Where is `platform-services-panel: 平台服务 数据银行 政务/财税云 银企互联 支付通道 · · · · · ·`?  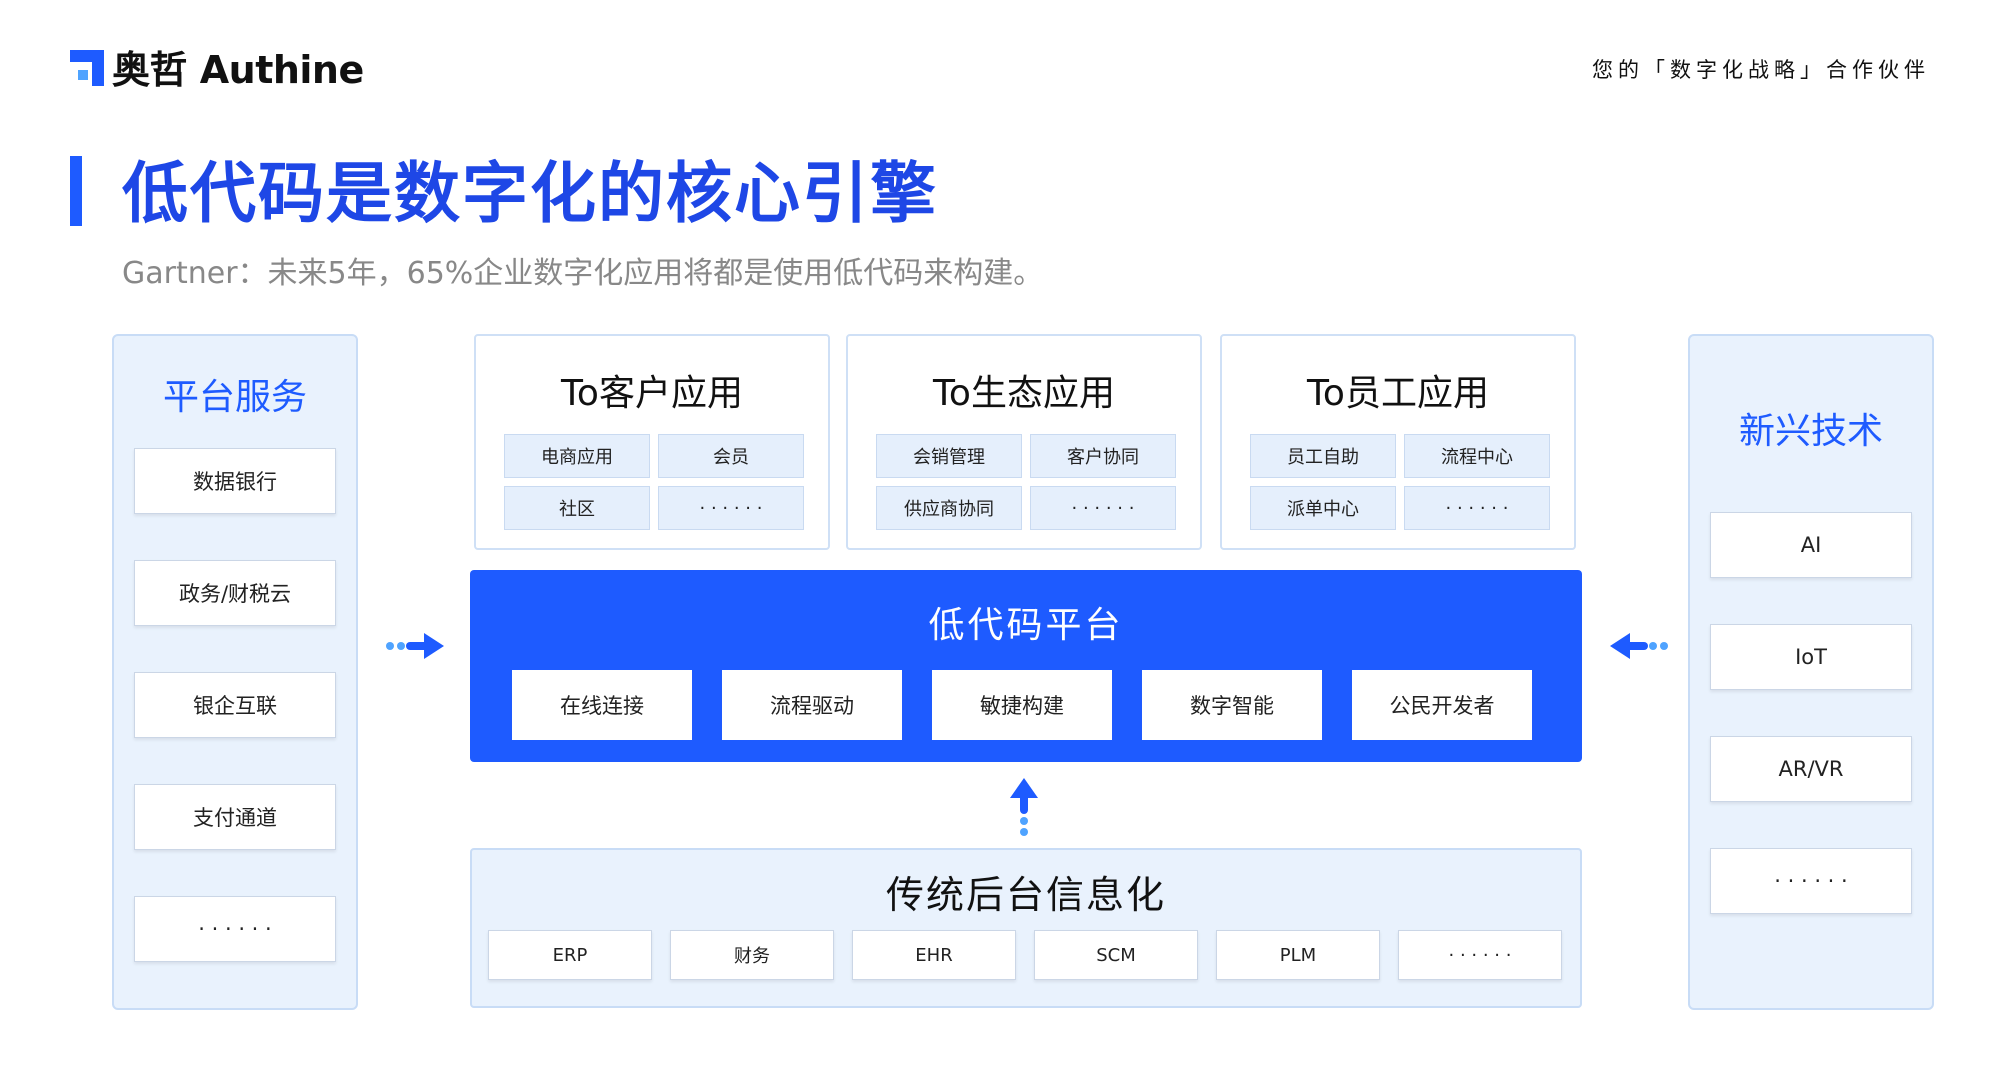 platform-services-panel: 平台服务 数据银行 政务/财税云 银企互联 支付通道 · · · · · · is located at coordinates (235, 672).